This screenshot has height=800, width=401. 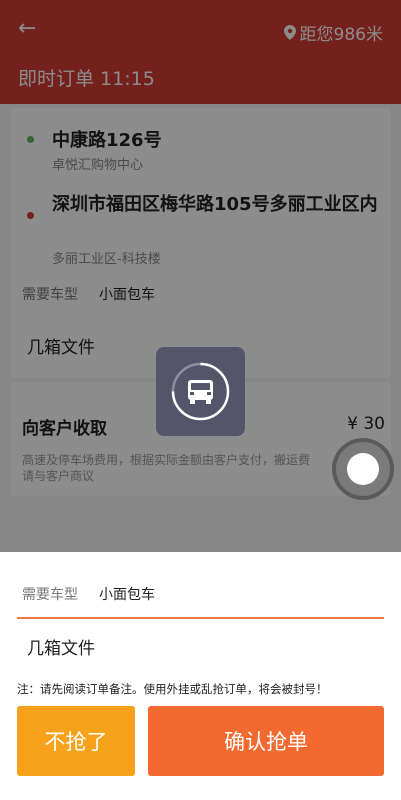 I want to click on loading-indicator, so click(x=200, y=391).